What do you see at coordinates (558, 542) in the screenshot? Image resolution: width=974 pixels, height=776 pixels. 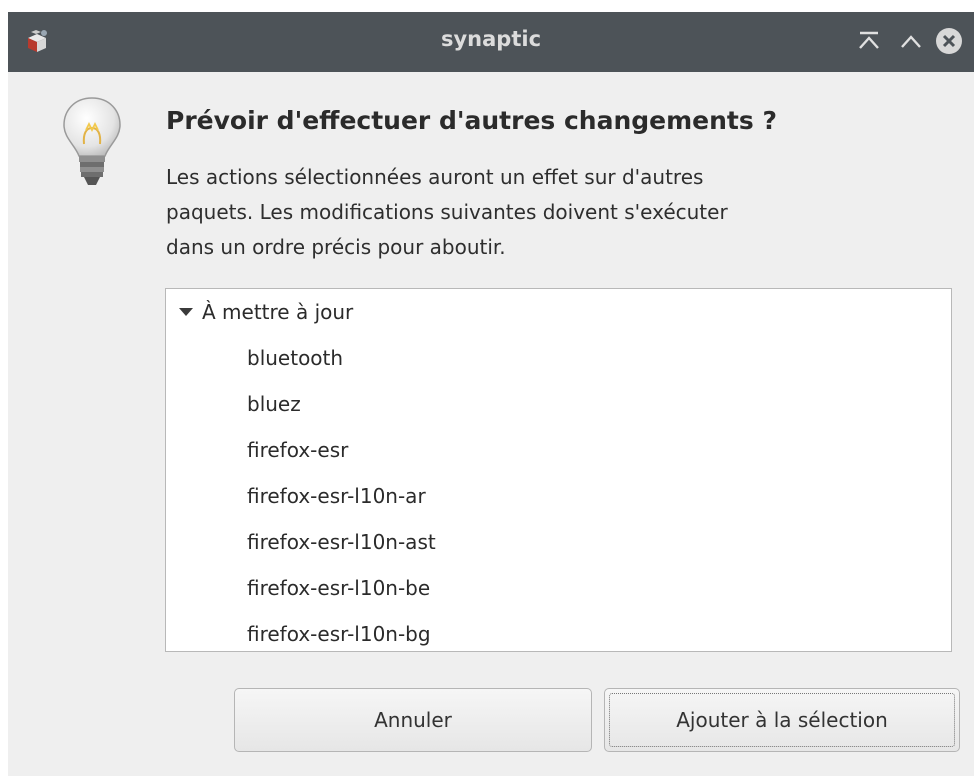 I see `package-row: firefox-esr-l10n-ast` at bounding box center [558, 542].